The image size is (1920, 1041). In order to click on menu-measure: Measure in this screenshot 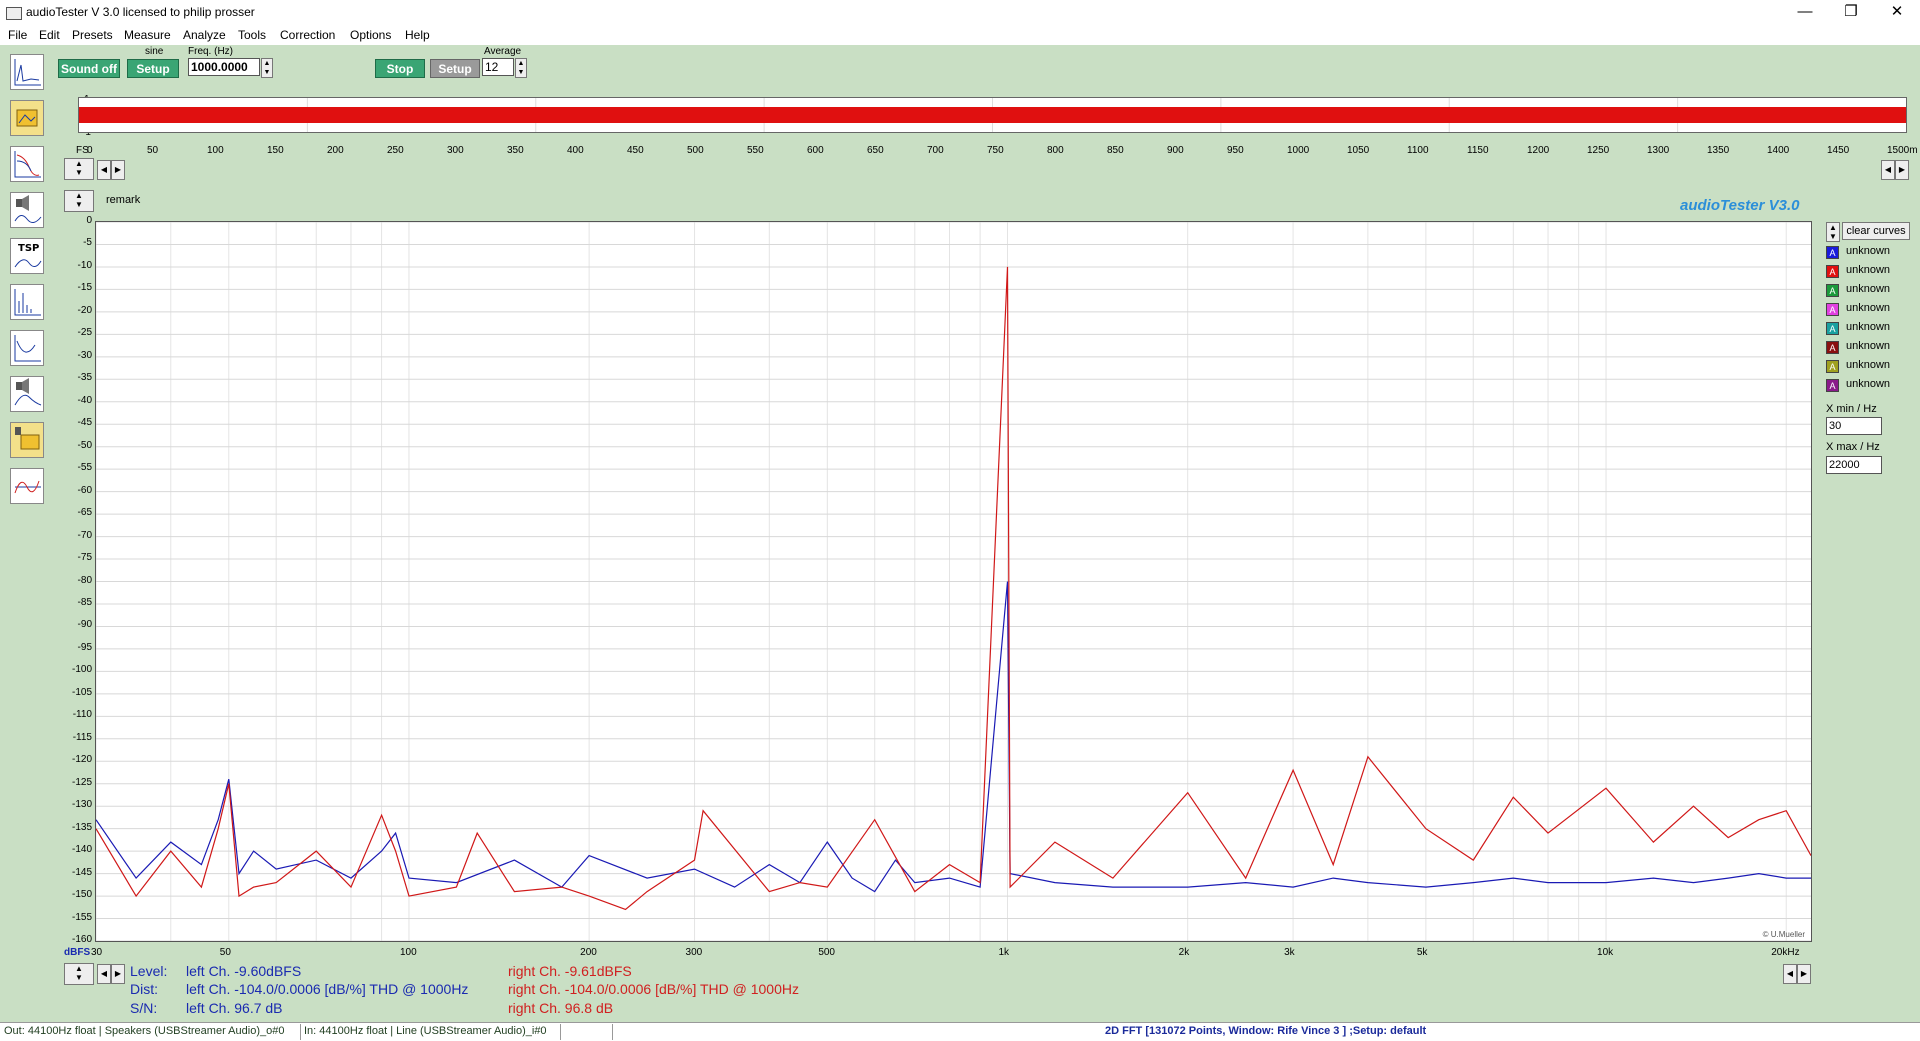, I will do `click(147, 35)`.